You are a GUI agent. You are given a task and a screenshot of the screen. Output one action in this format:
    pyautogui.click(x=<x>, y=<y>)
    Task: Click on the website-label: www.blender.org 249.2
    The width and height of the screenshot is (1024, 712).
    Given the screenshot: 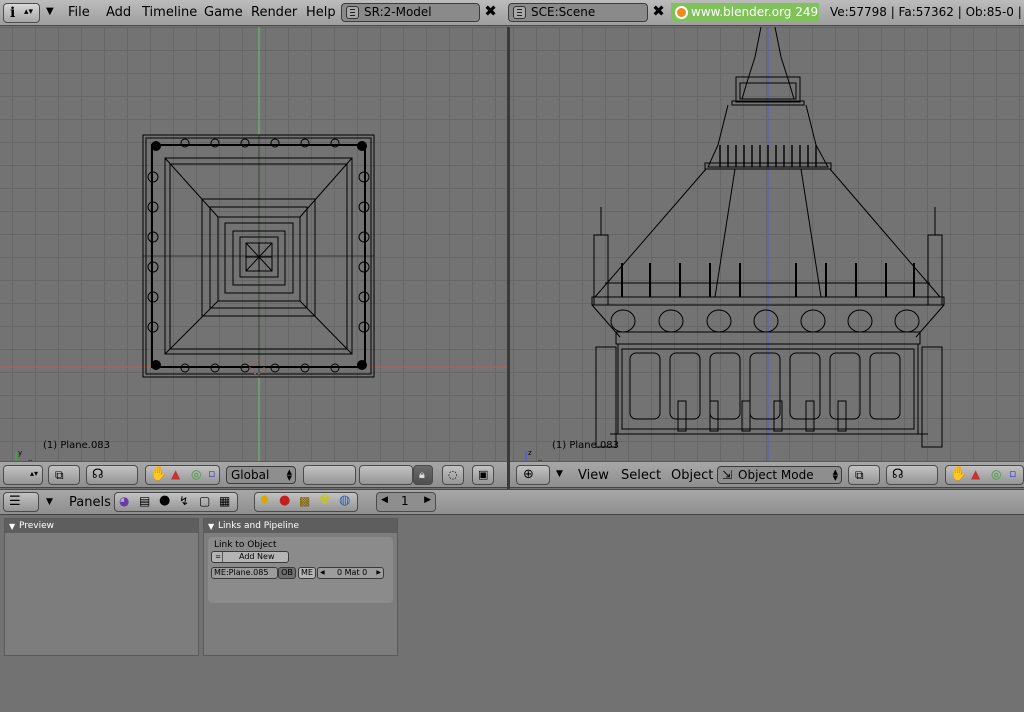 What is the action you would take?
    pyautogui.click(x=755, y=12)
    